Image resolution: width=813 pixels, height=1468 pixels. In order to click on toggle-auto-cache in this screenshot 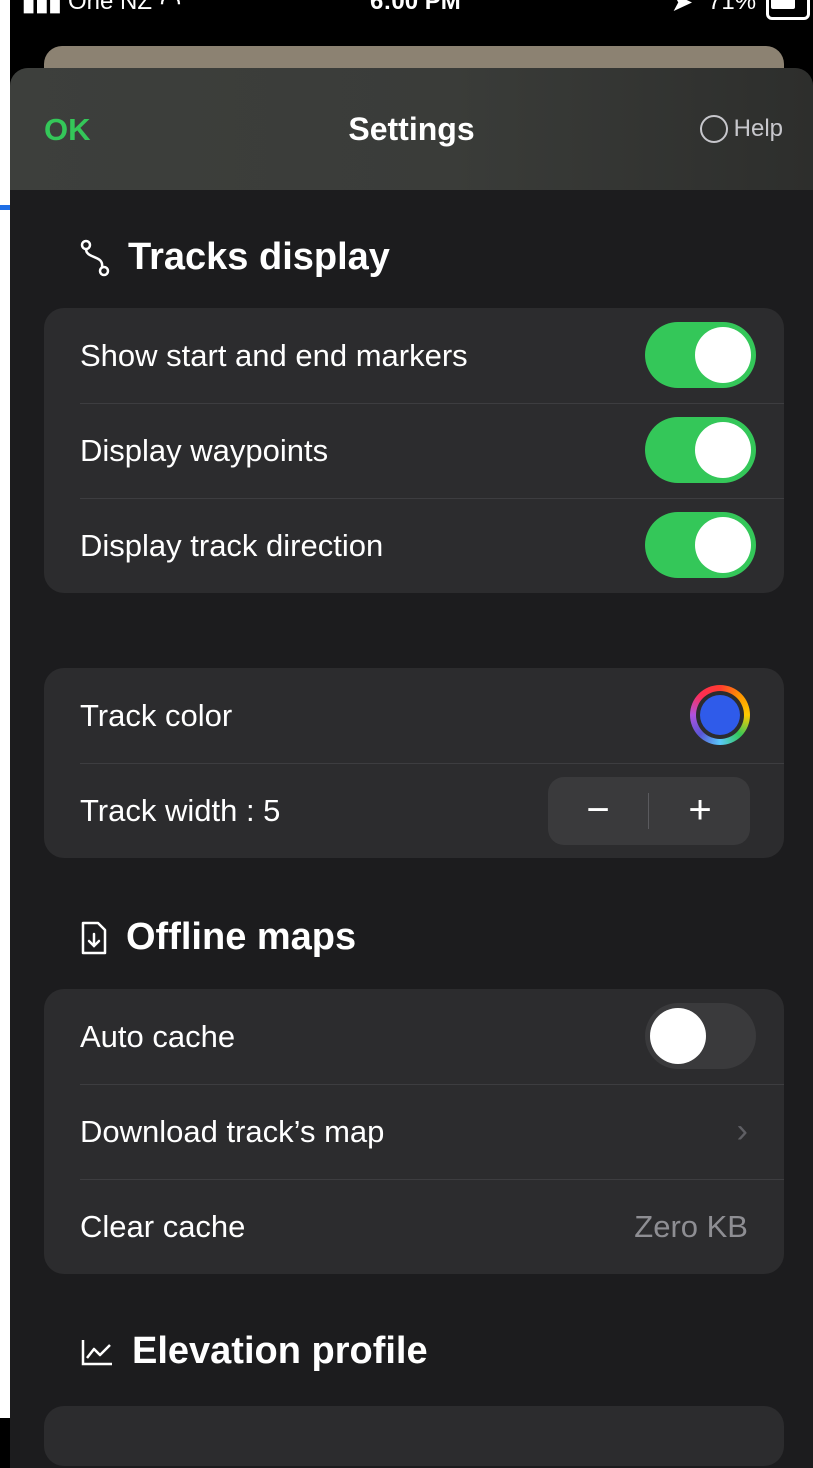, I will do `click(700, 1036)`.